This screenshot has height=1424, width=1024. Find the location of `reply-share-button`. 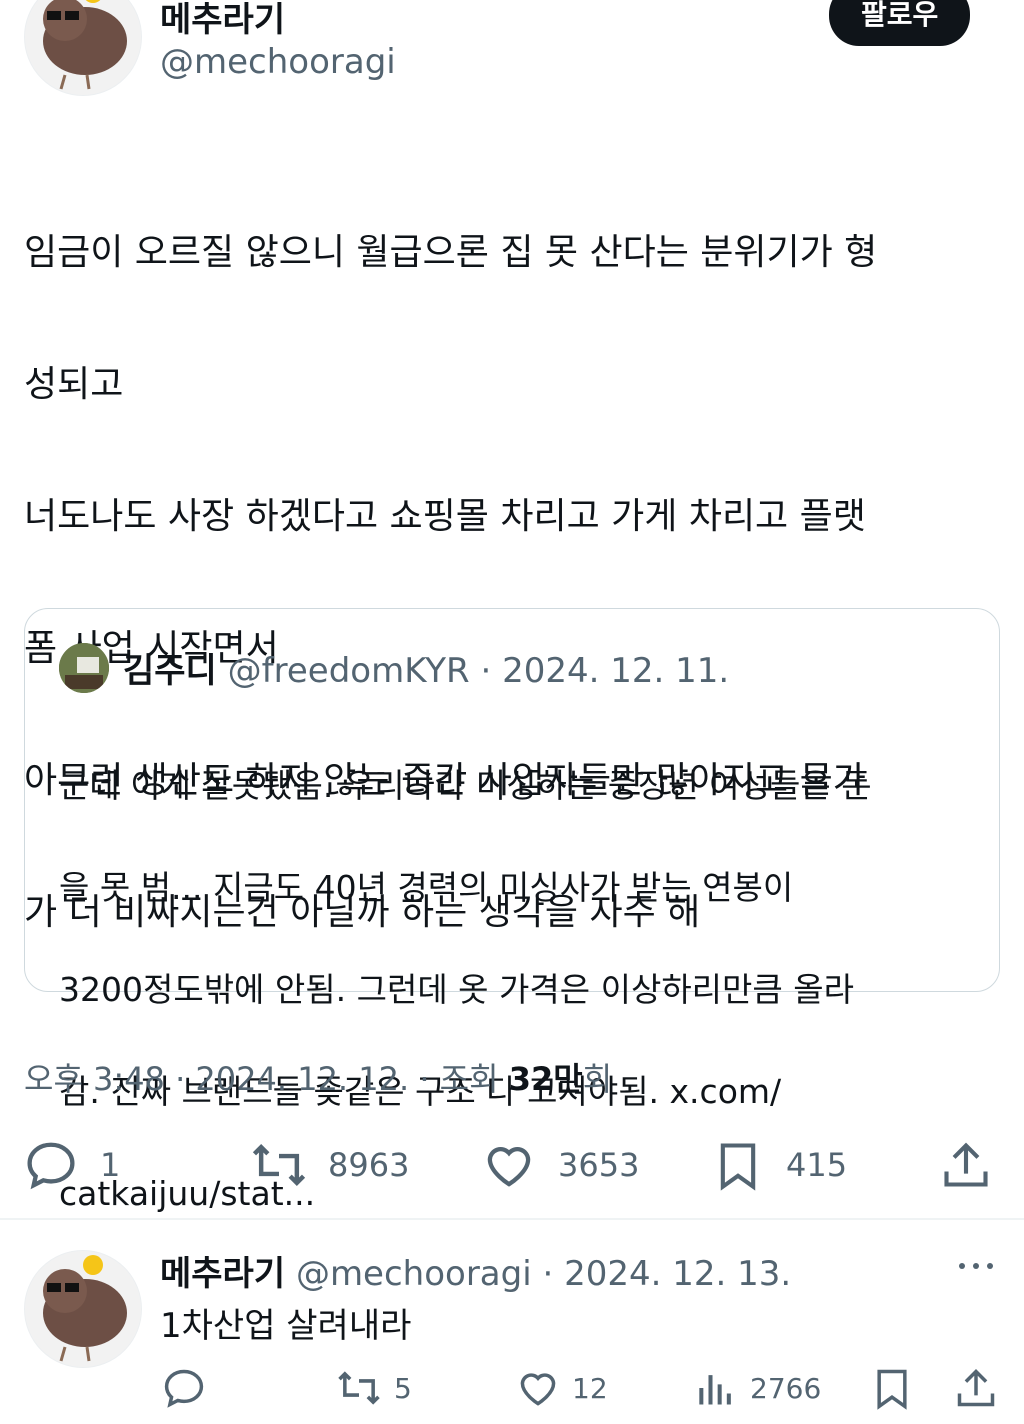

reply-share-button is located at coordinates (976, 1388).